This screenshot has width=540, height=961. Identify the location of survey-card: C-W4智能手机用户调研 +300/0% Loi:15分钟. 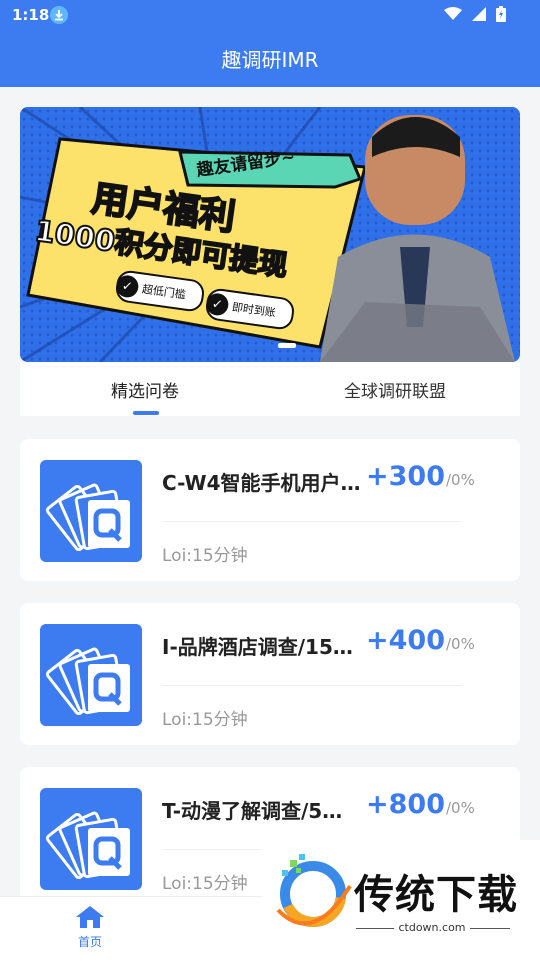
(270, 510).